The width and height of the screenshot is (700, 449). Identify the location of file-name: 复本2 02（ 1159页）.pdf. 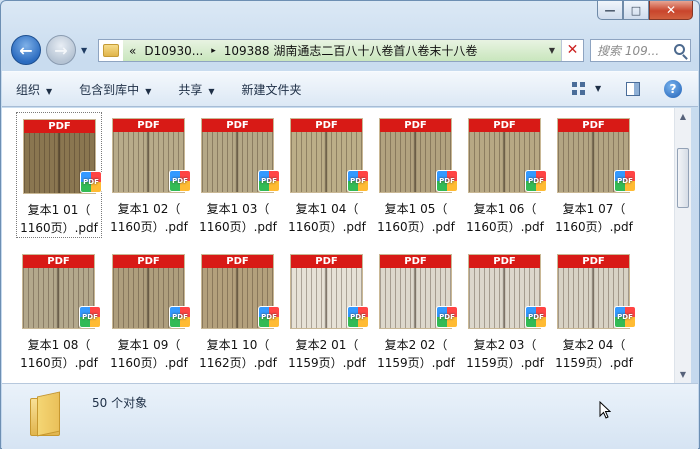
(416, 354).